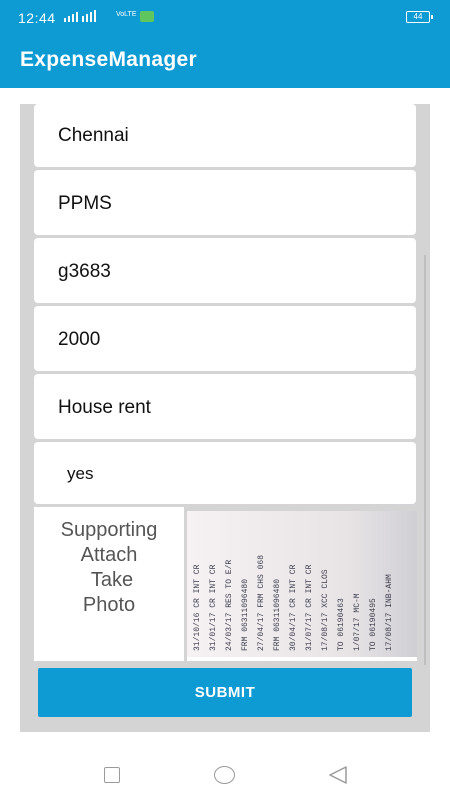 Image resolution: width=450 pixels, height=800 pixels. I want to click on receipt-text-line: 31/10/16 CR INT CR, so click(197, 607).